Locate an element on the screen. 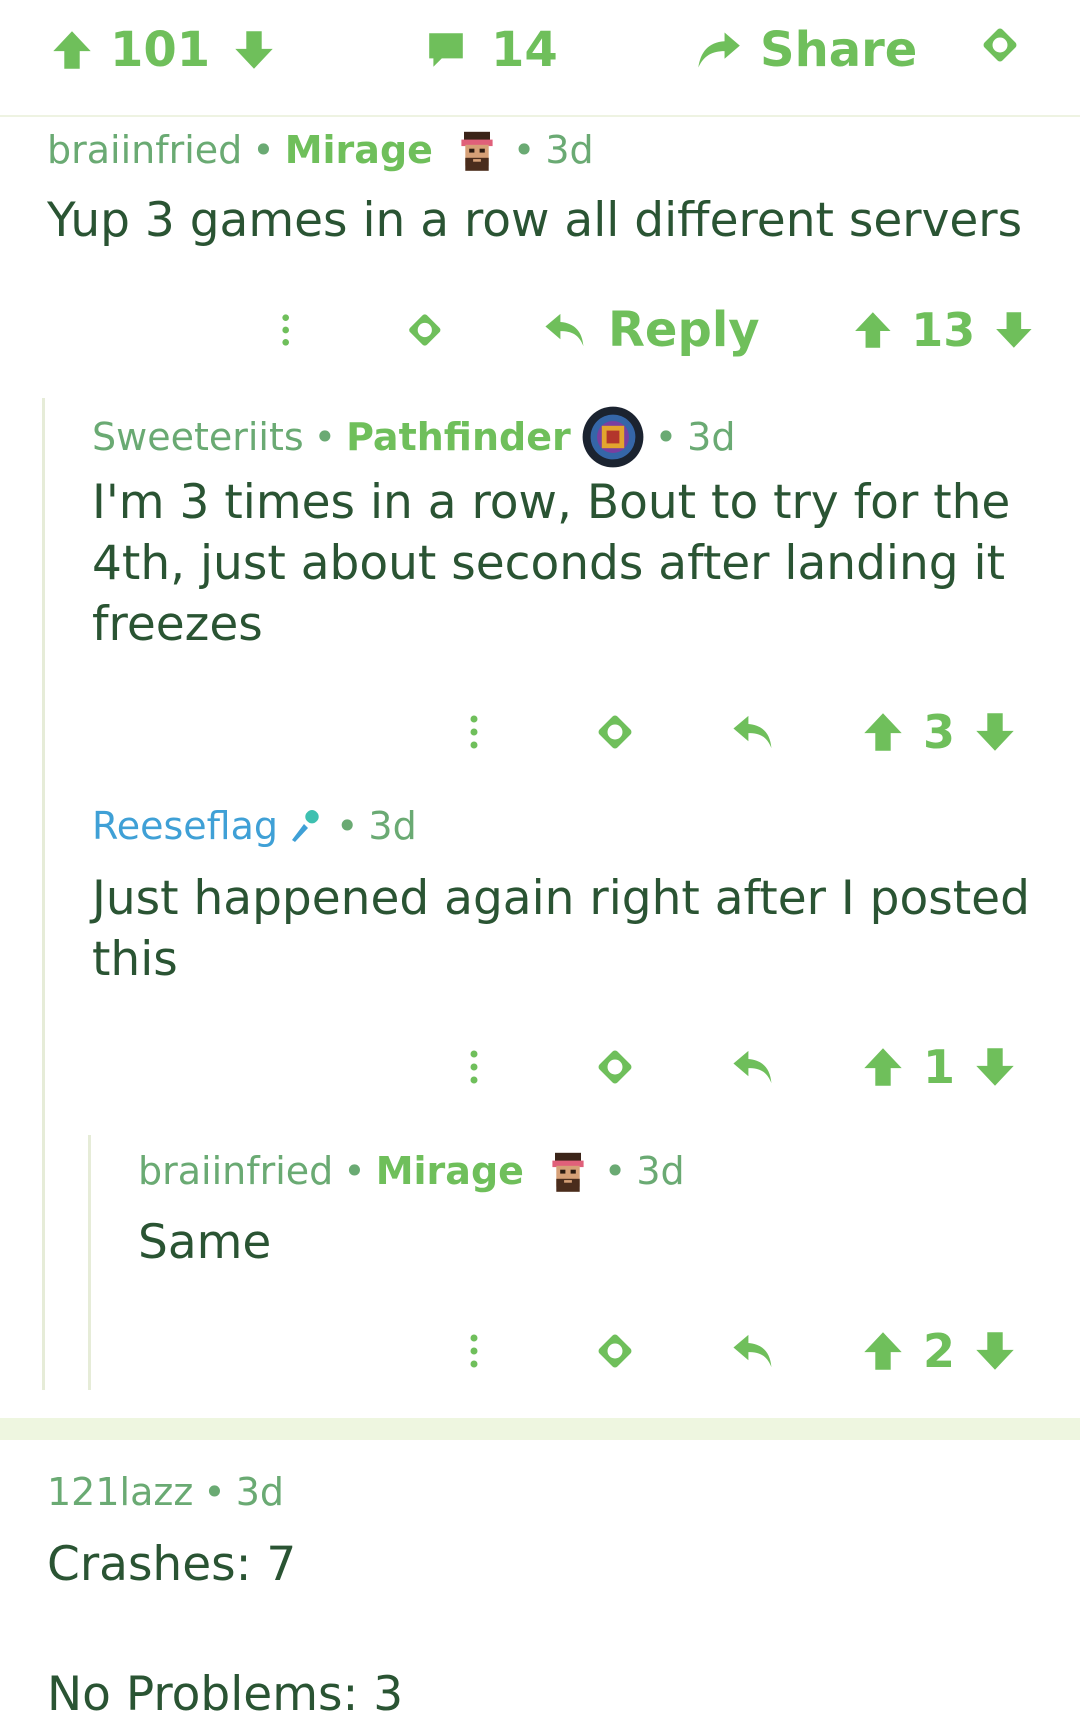 Image resolution: width=1080 pixels, height=1725 pixels. reply-label: Reply is located at coordinates (683, 330).